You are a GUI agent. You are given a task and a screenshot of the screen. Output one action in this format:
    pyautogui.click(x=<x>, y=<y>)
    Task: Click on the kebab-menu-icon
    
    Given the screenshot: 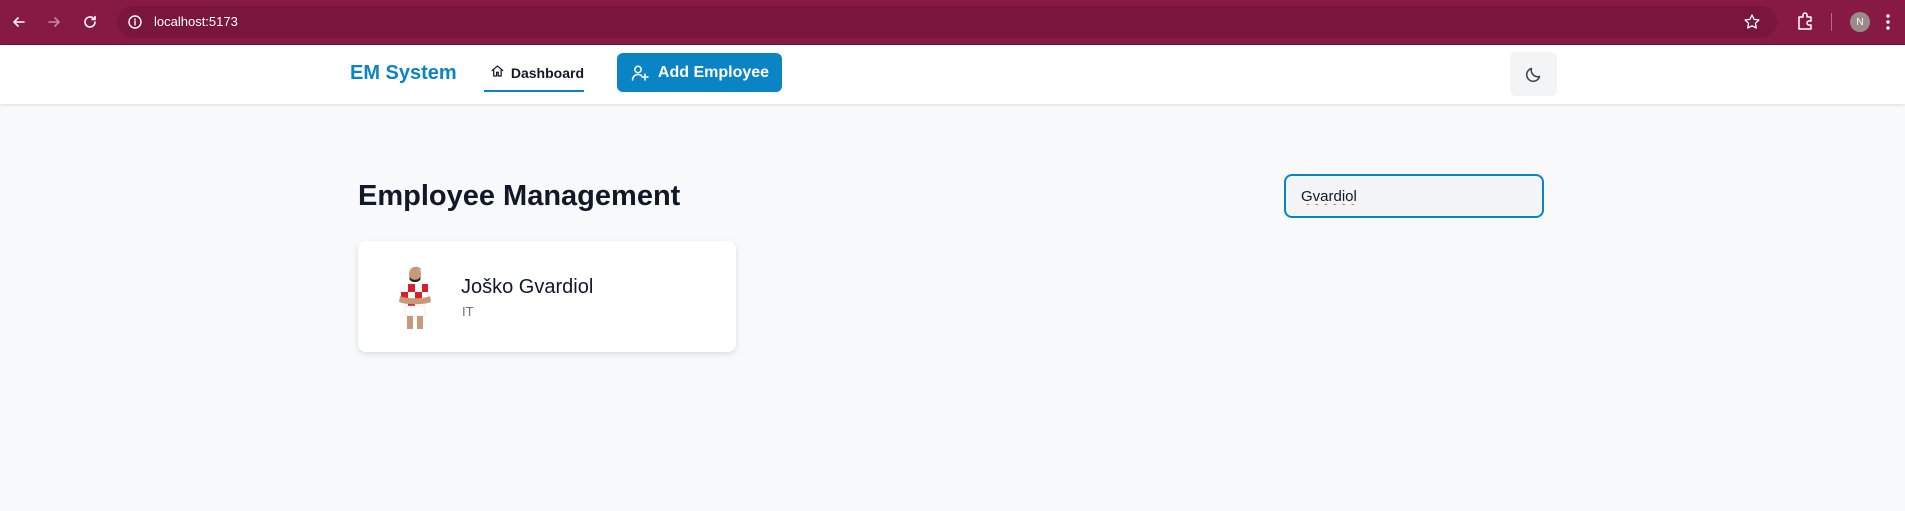 What is the action you would take?
    pyautogui.click(x=1888, y=22)
    